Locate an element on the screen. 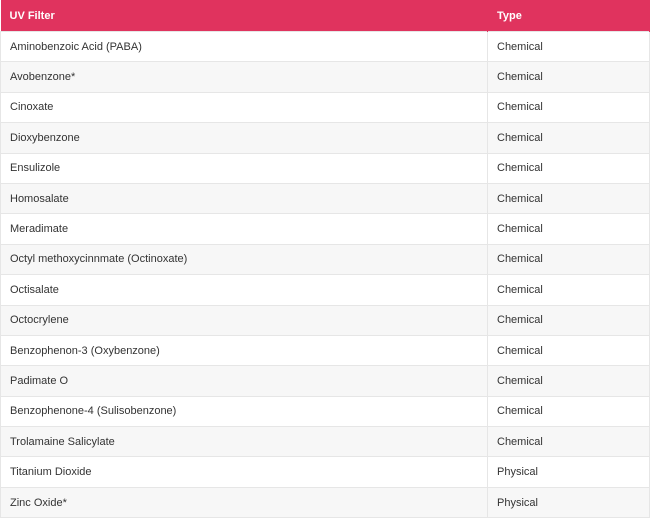 Image resolution: width=650 pixels, height=522 pixels. column-header-uv-filter: UV Filter is located at coordinates (244, 16).